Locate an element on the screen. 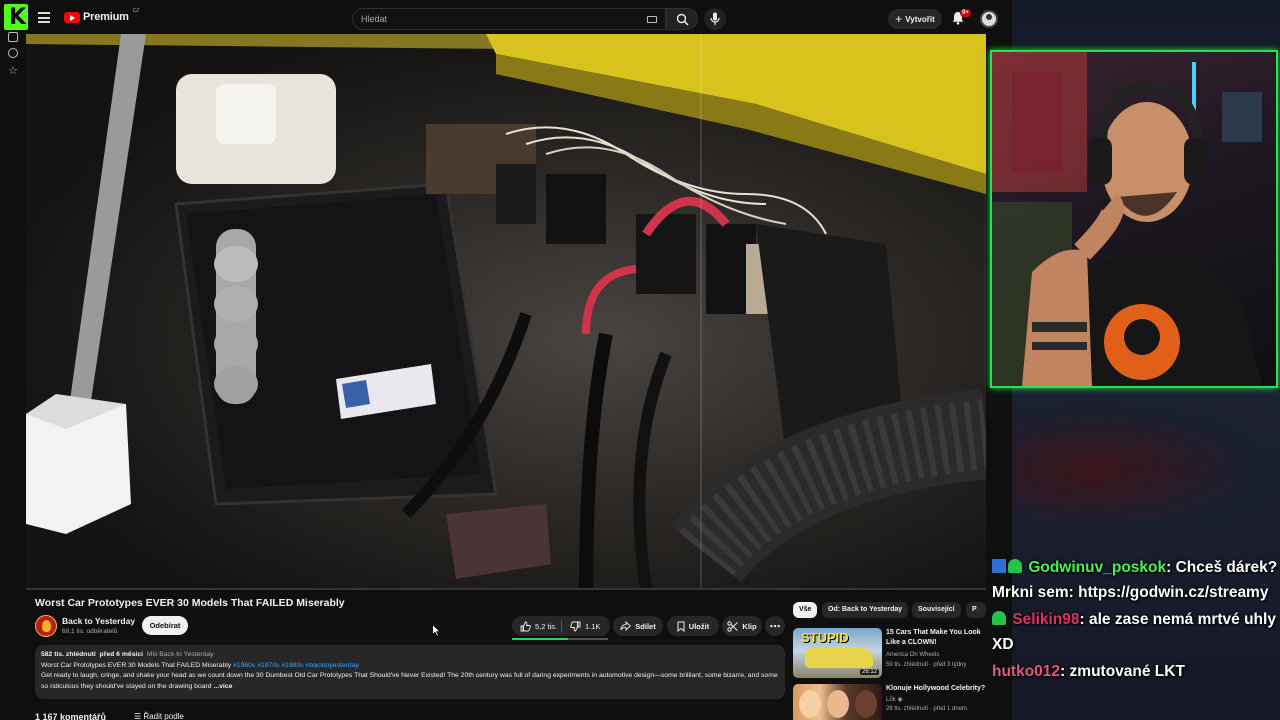 Image resolution: width=1280 pixels, height=720 pixels. like-dislike-group: 5,2 tis. 1.1K is located at coordinates (561, 626).